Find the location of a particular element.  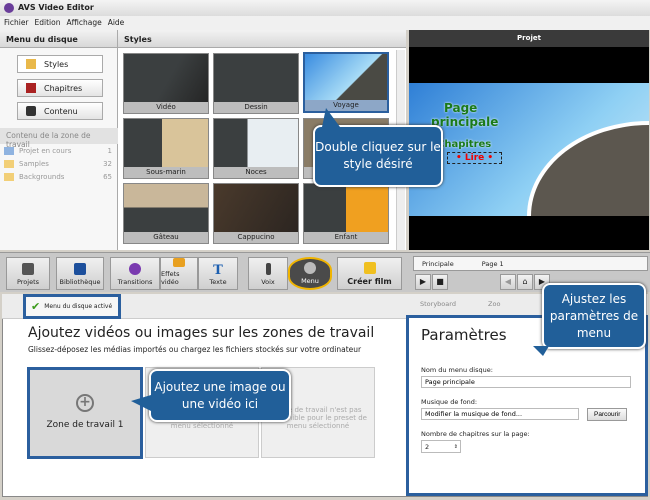

tab-page-1: Page 1 is located at coordinates (499, 264).